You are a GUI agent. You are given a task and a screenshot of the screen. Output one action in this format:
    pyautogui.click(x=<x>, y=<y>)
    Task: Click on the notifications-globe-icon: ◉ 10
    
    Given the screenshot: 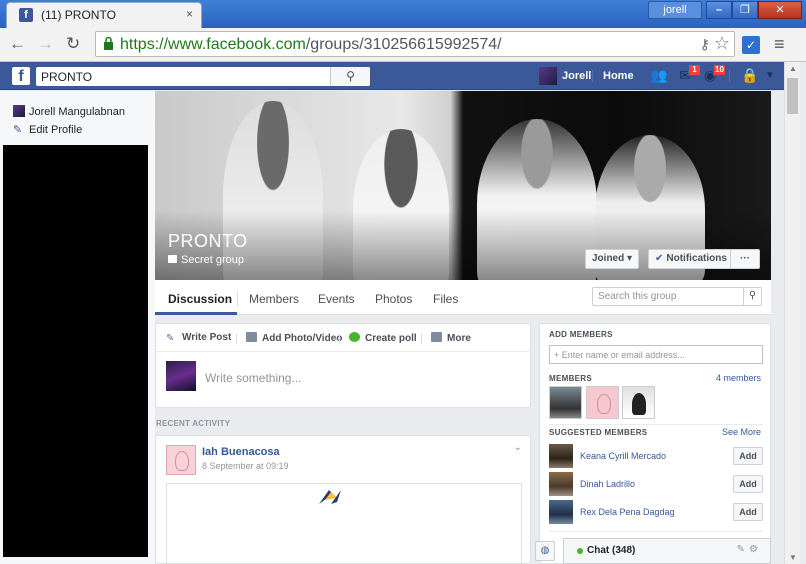 What is the action you would take?
    pyautogui.click(x=713, y=74)
    